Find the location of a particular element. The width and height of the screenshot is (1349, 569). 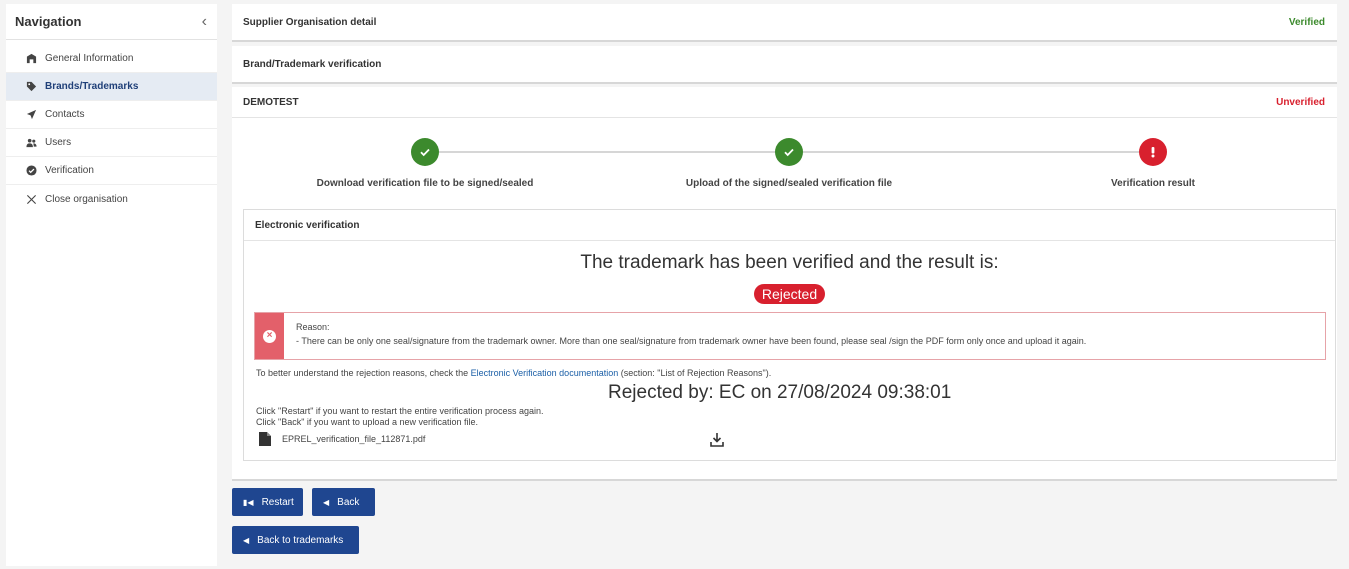

sidebar-item-close-organisation: Close organisation is located at coordinates (111, 199).